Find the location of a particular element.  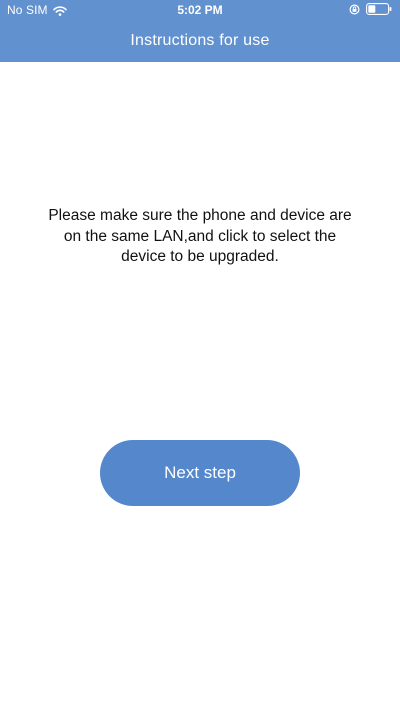

status-right is located at coordinates (370, 9).